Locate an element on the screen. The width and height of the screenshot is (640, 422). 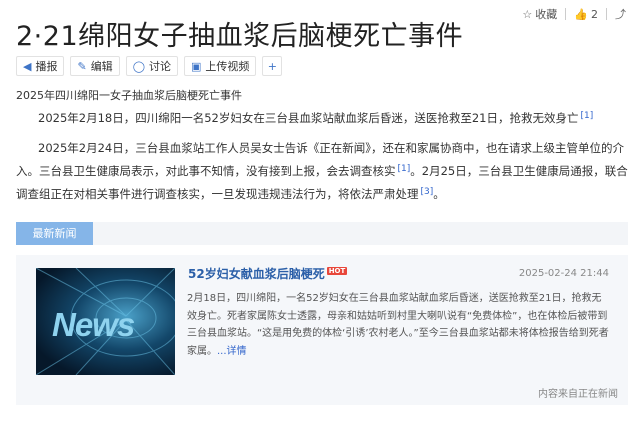
like-button: 👍 2 is located at coordinates (586, 14).